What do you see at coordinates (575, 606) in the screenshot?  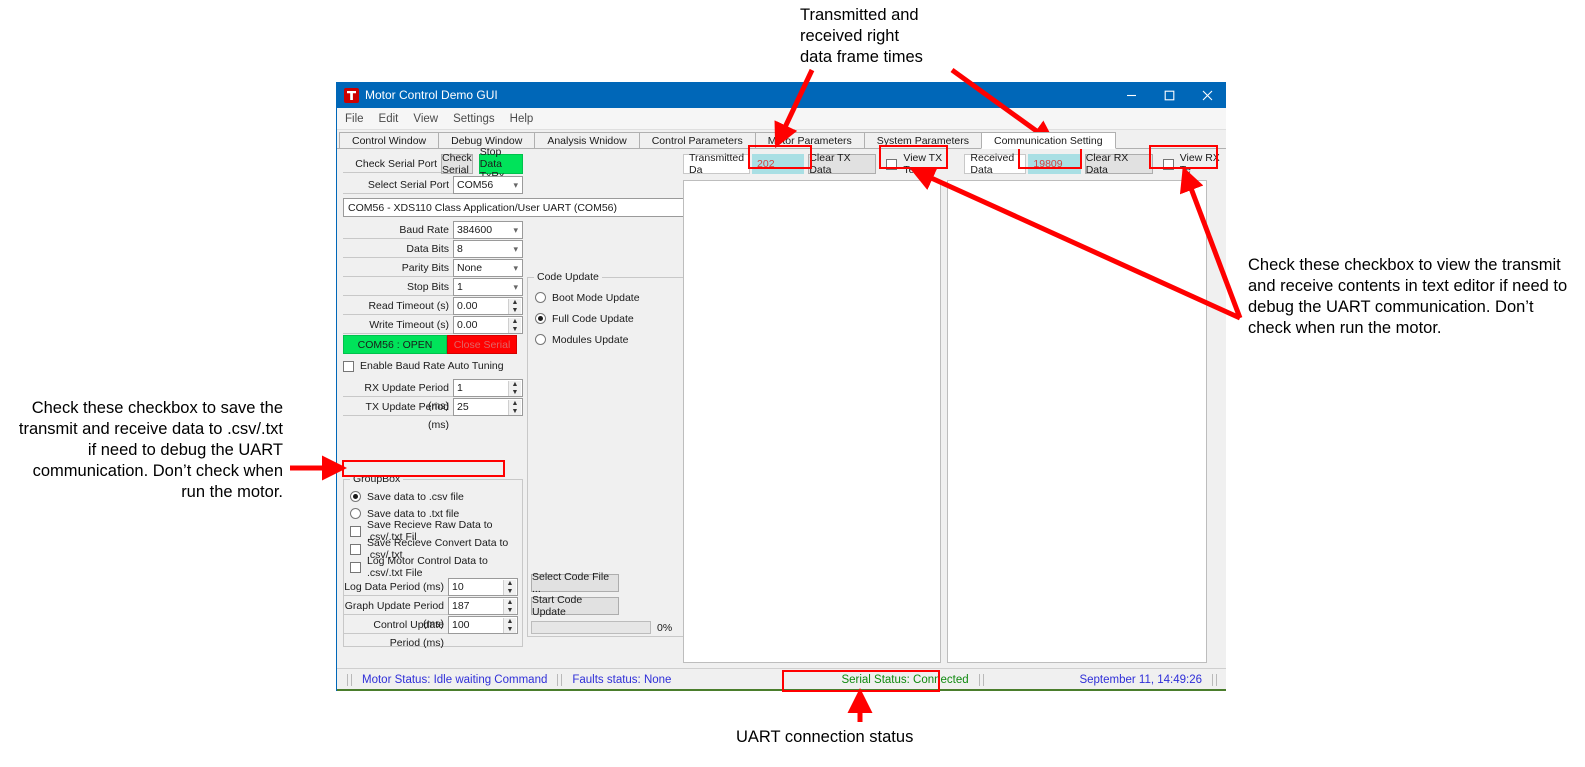 I see `start-code-update-button: Start Code Update` at bounding box center [575, 606].